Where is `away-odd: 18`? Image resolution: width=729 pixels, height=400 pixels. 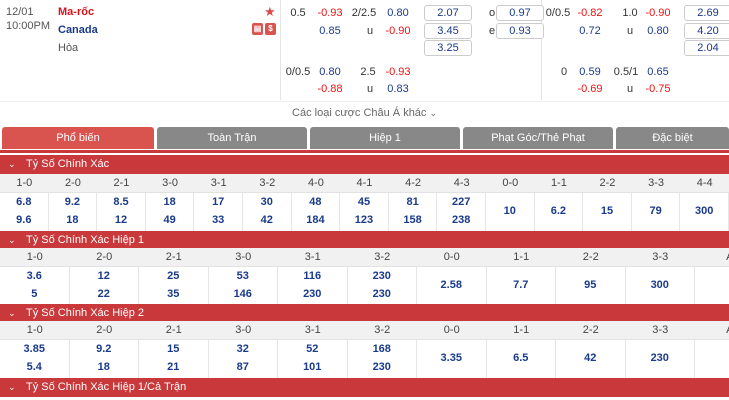 away-odd: 18 is located at coordinates (73, 220).